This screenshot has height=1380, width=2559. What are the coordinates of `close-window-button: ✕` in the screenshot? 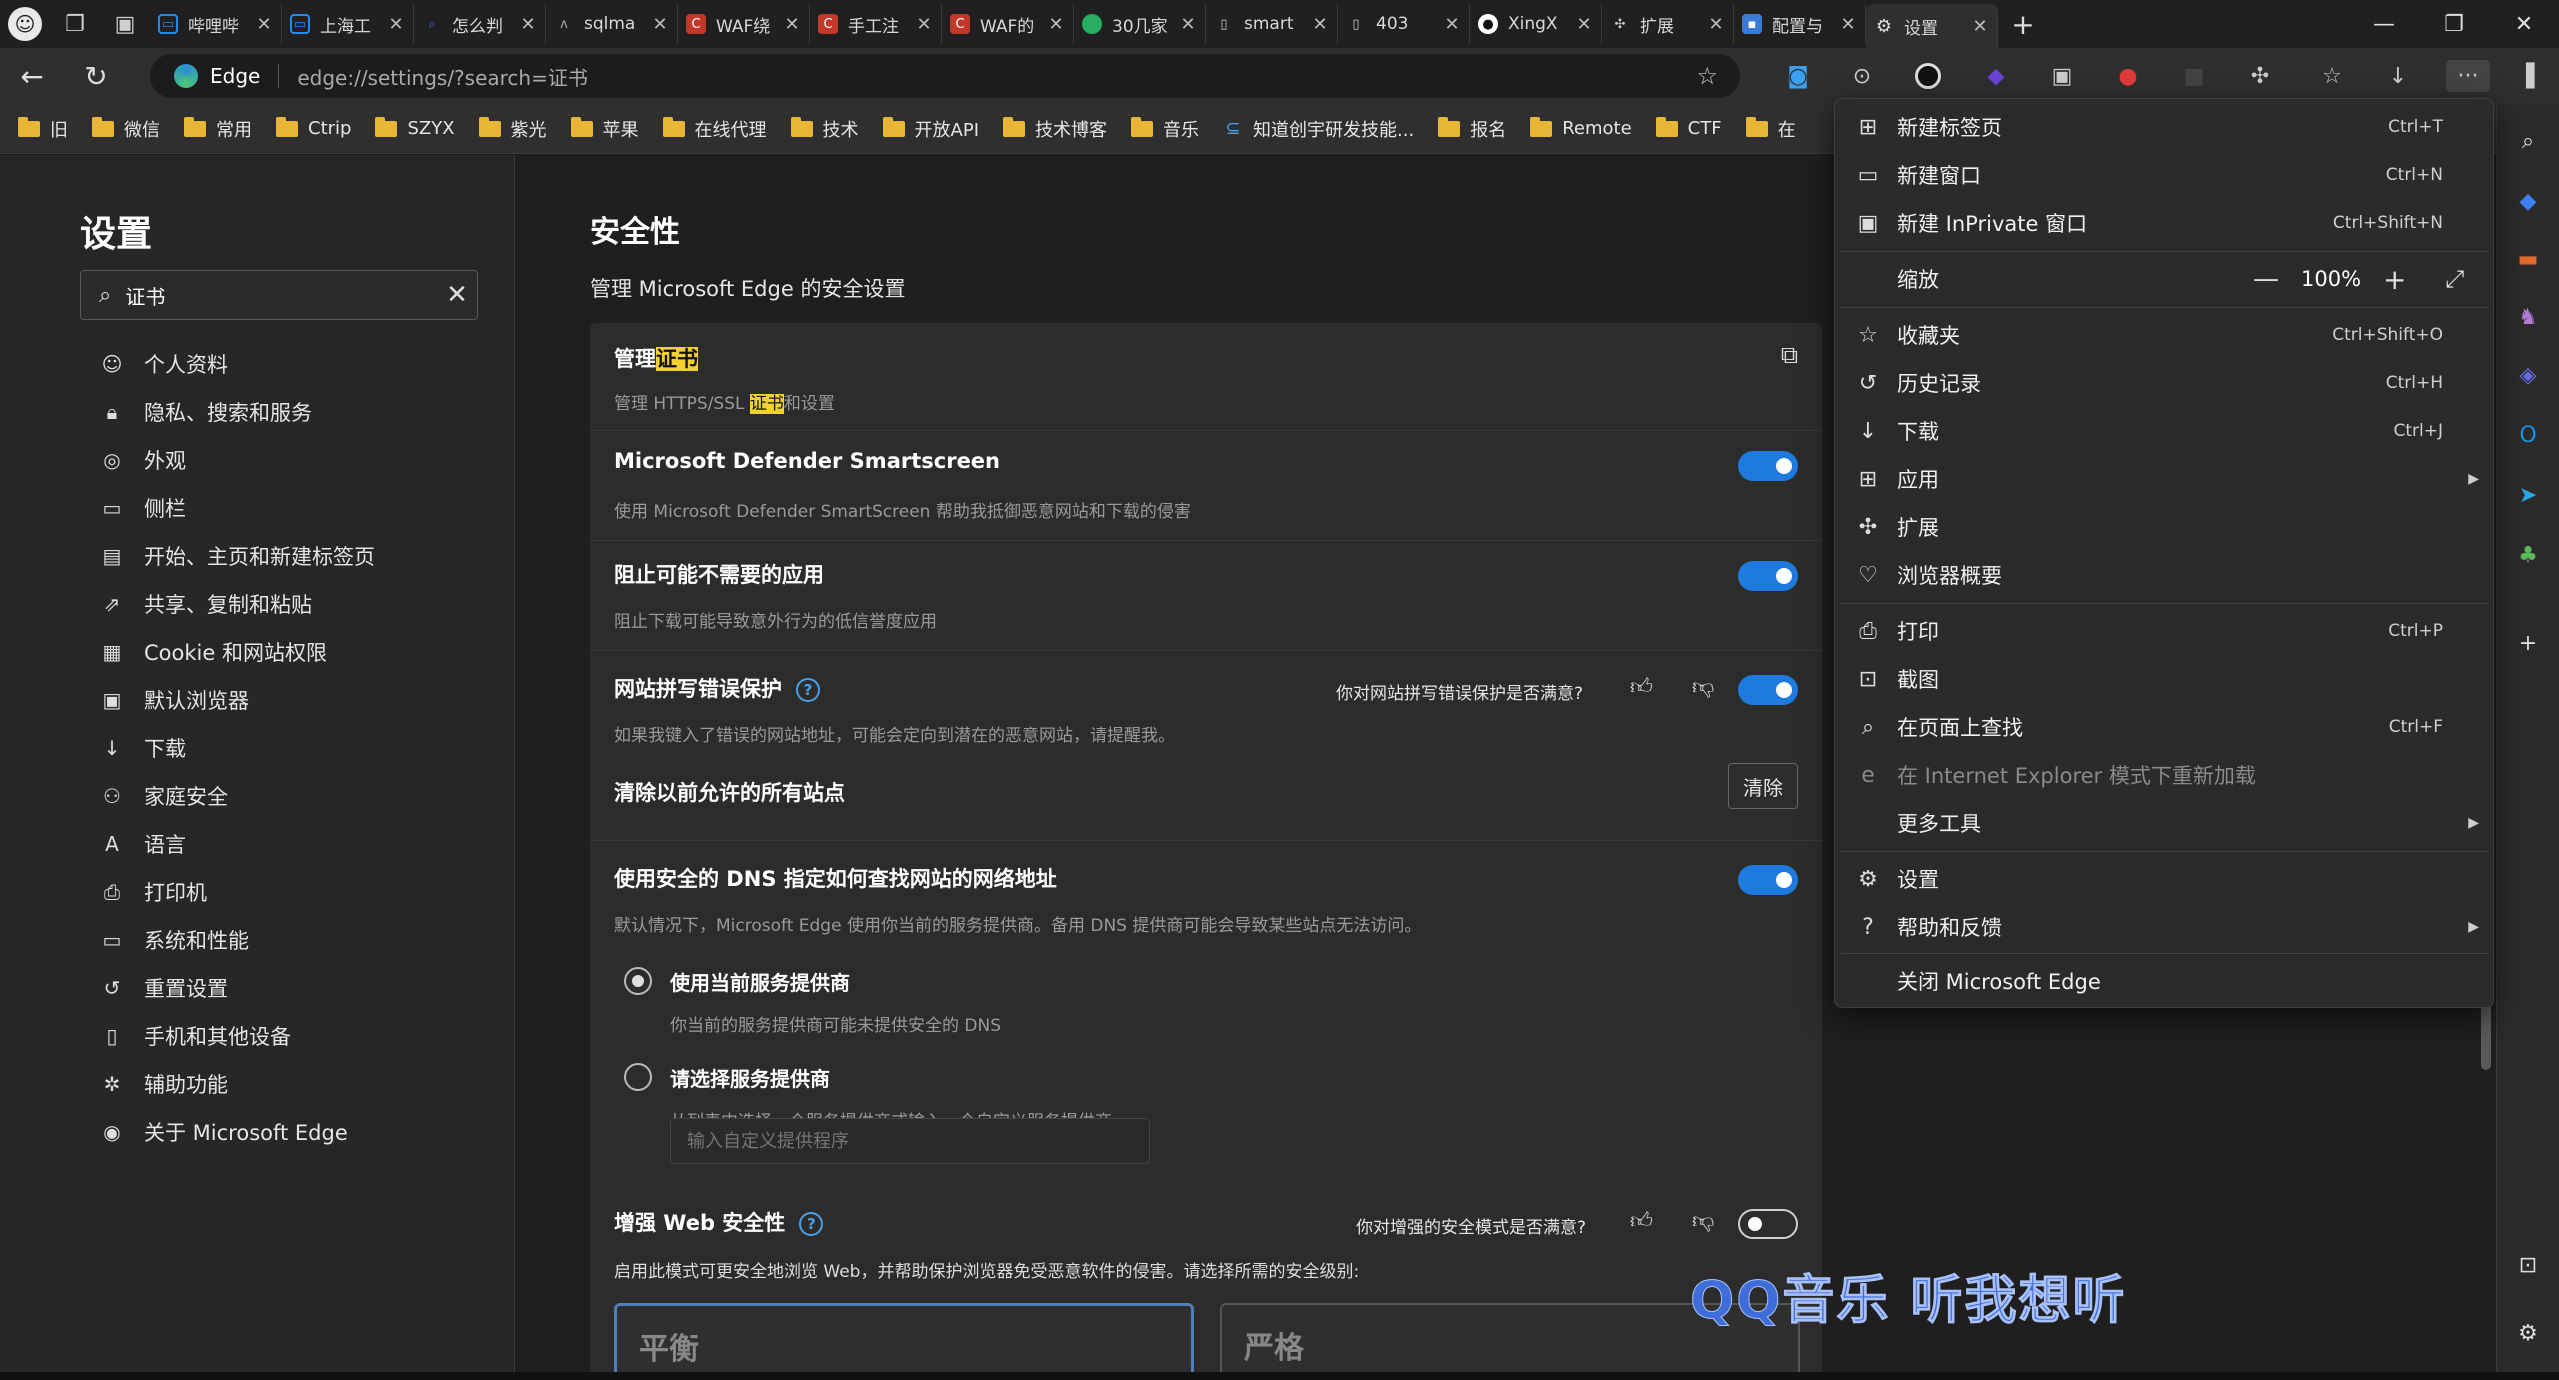 It's located at (2524, 24).